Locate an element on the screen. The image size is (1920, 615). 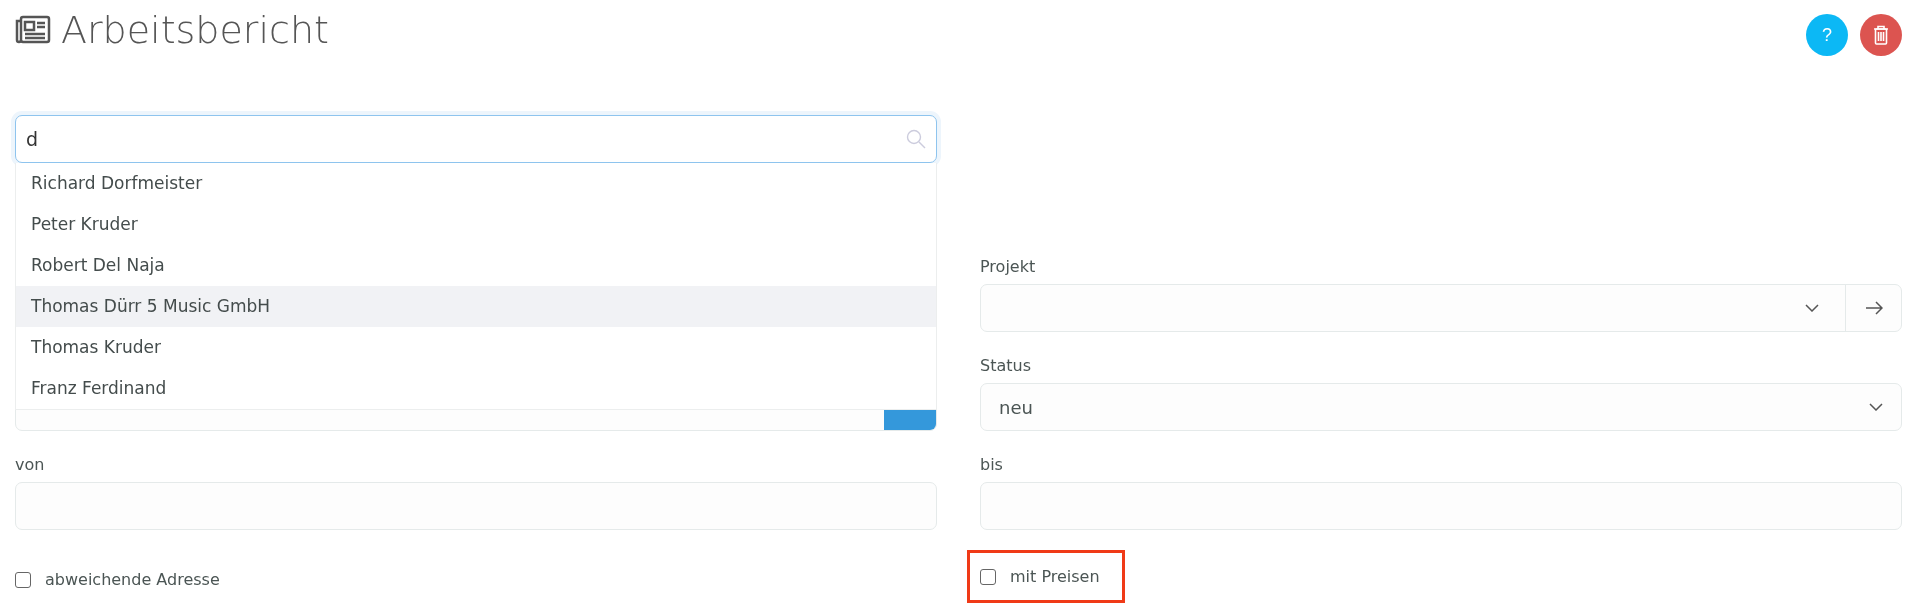
select-field: neu is located at coordinates (1441, 407).